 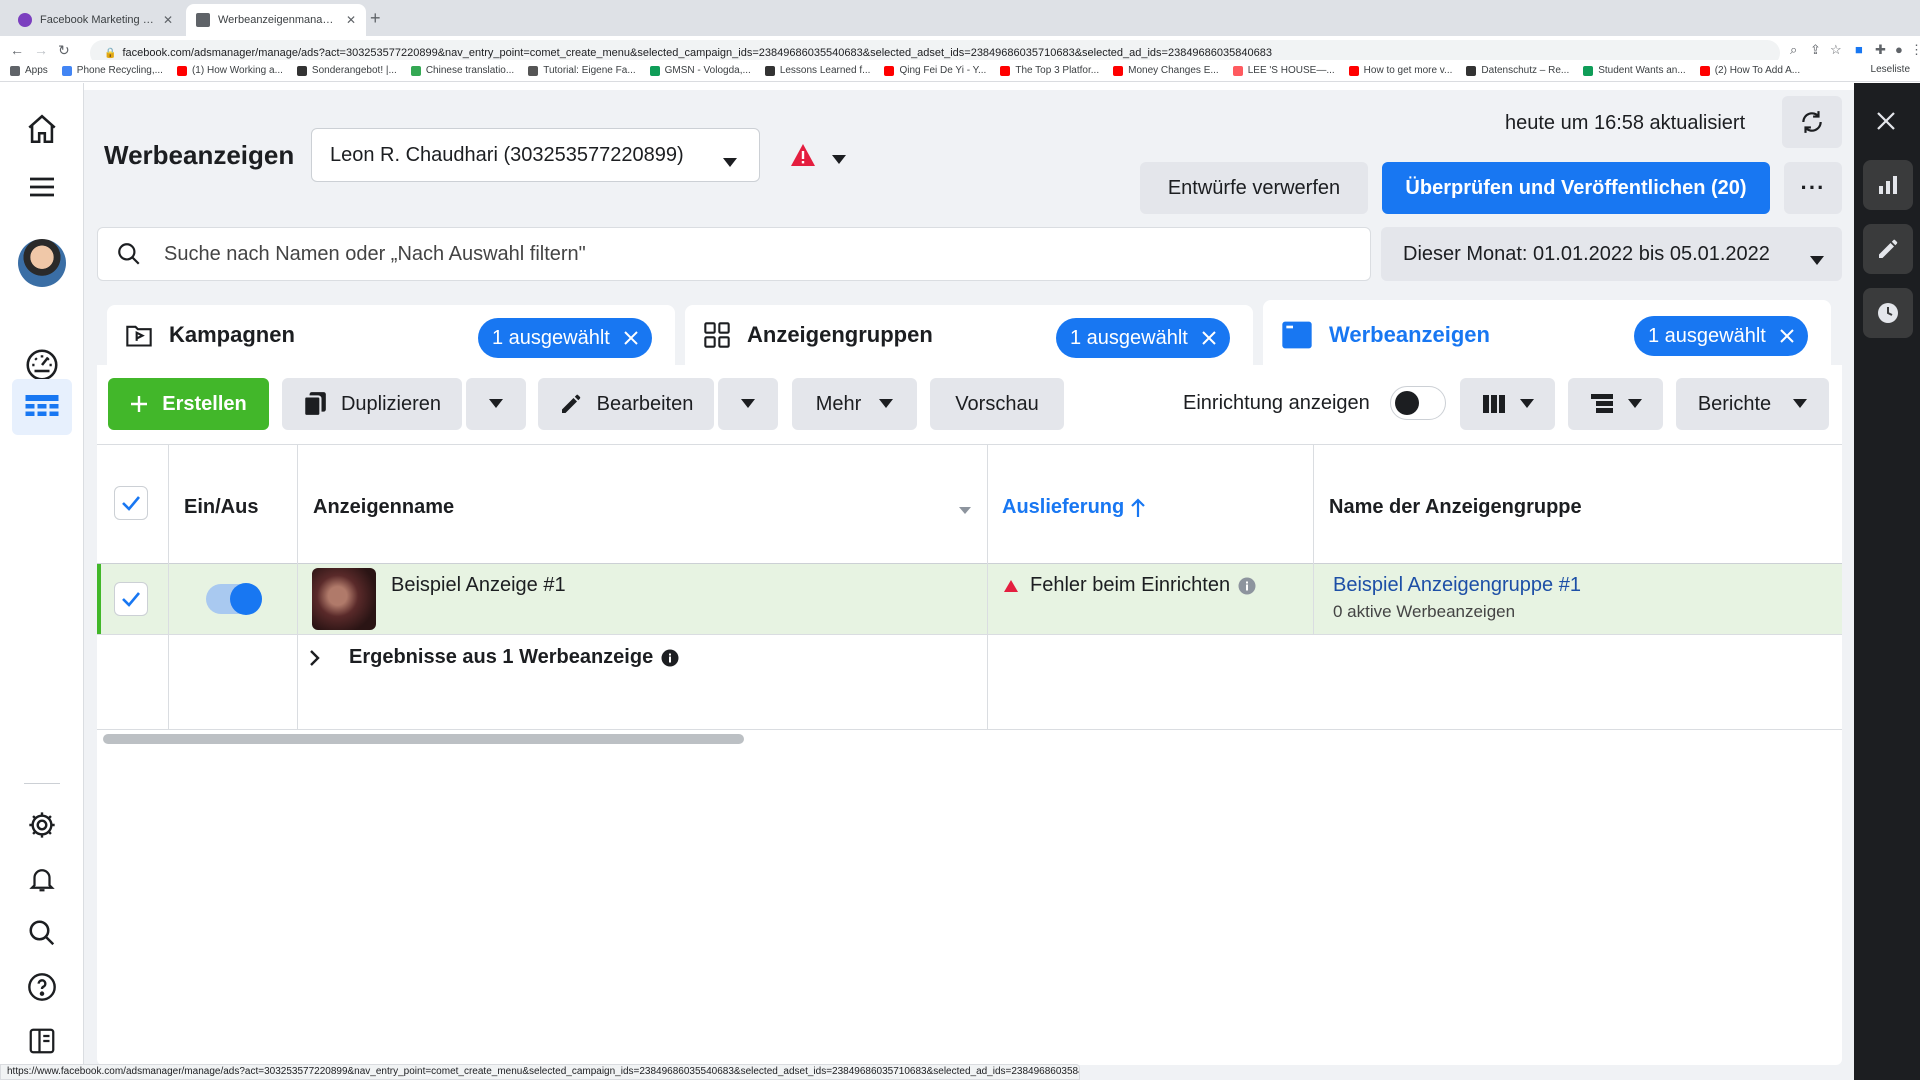 I want to click on create-button: Erstellen, so click(x=188, y=404).